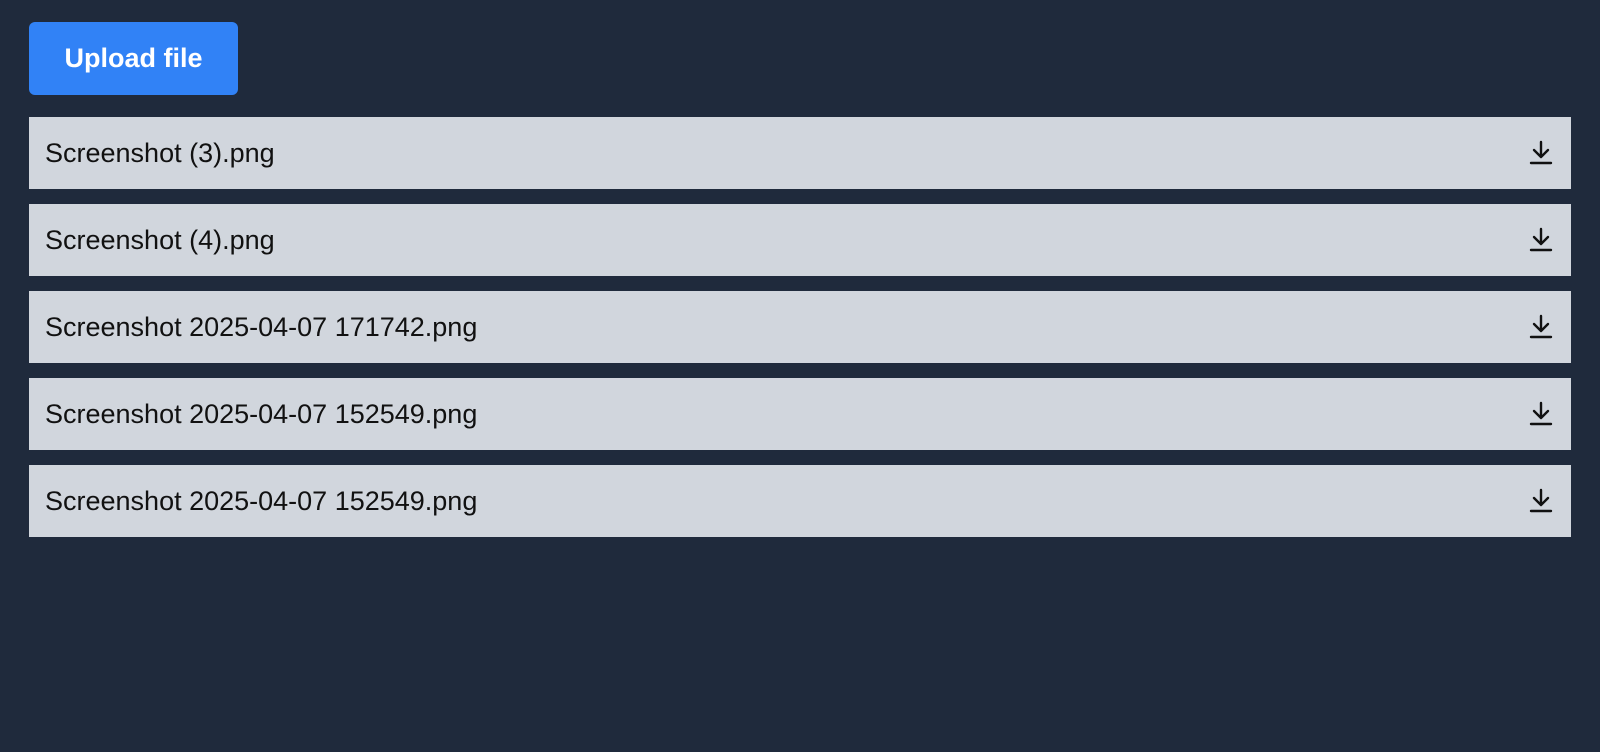 The width and height of the screenshot is (1600, 752). Describe the element at coordinates (261, 326) in the screenshot. I see `file-name: Screenshot 2025-04-07 171742.png` at that location.